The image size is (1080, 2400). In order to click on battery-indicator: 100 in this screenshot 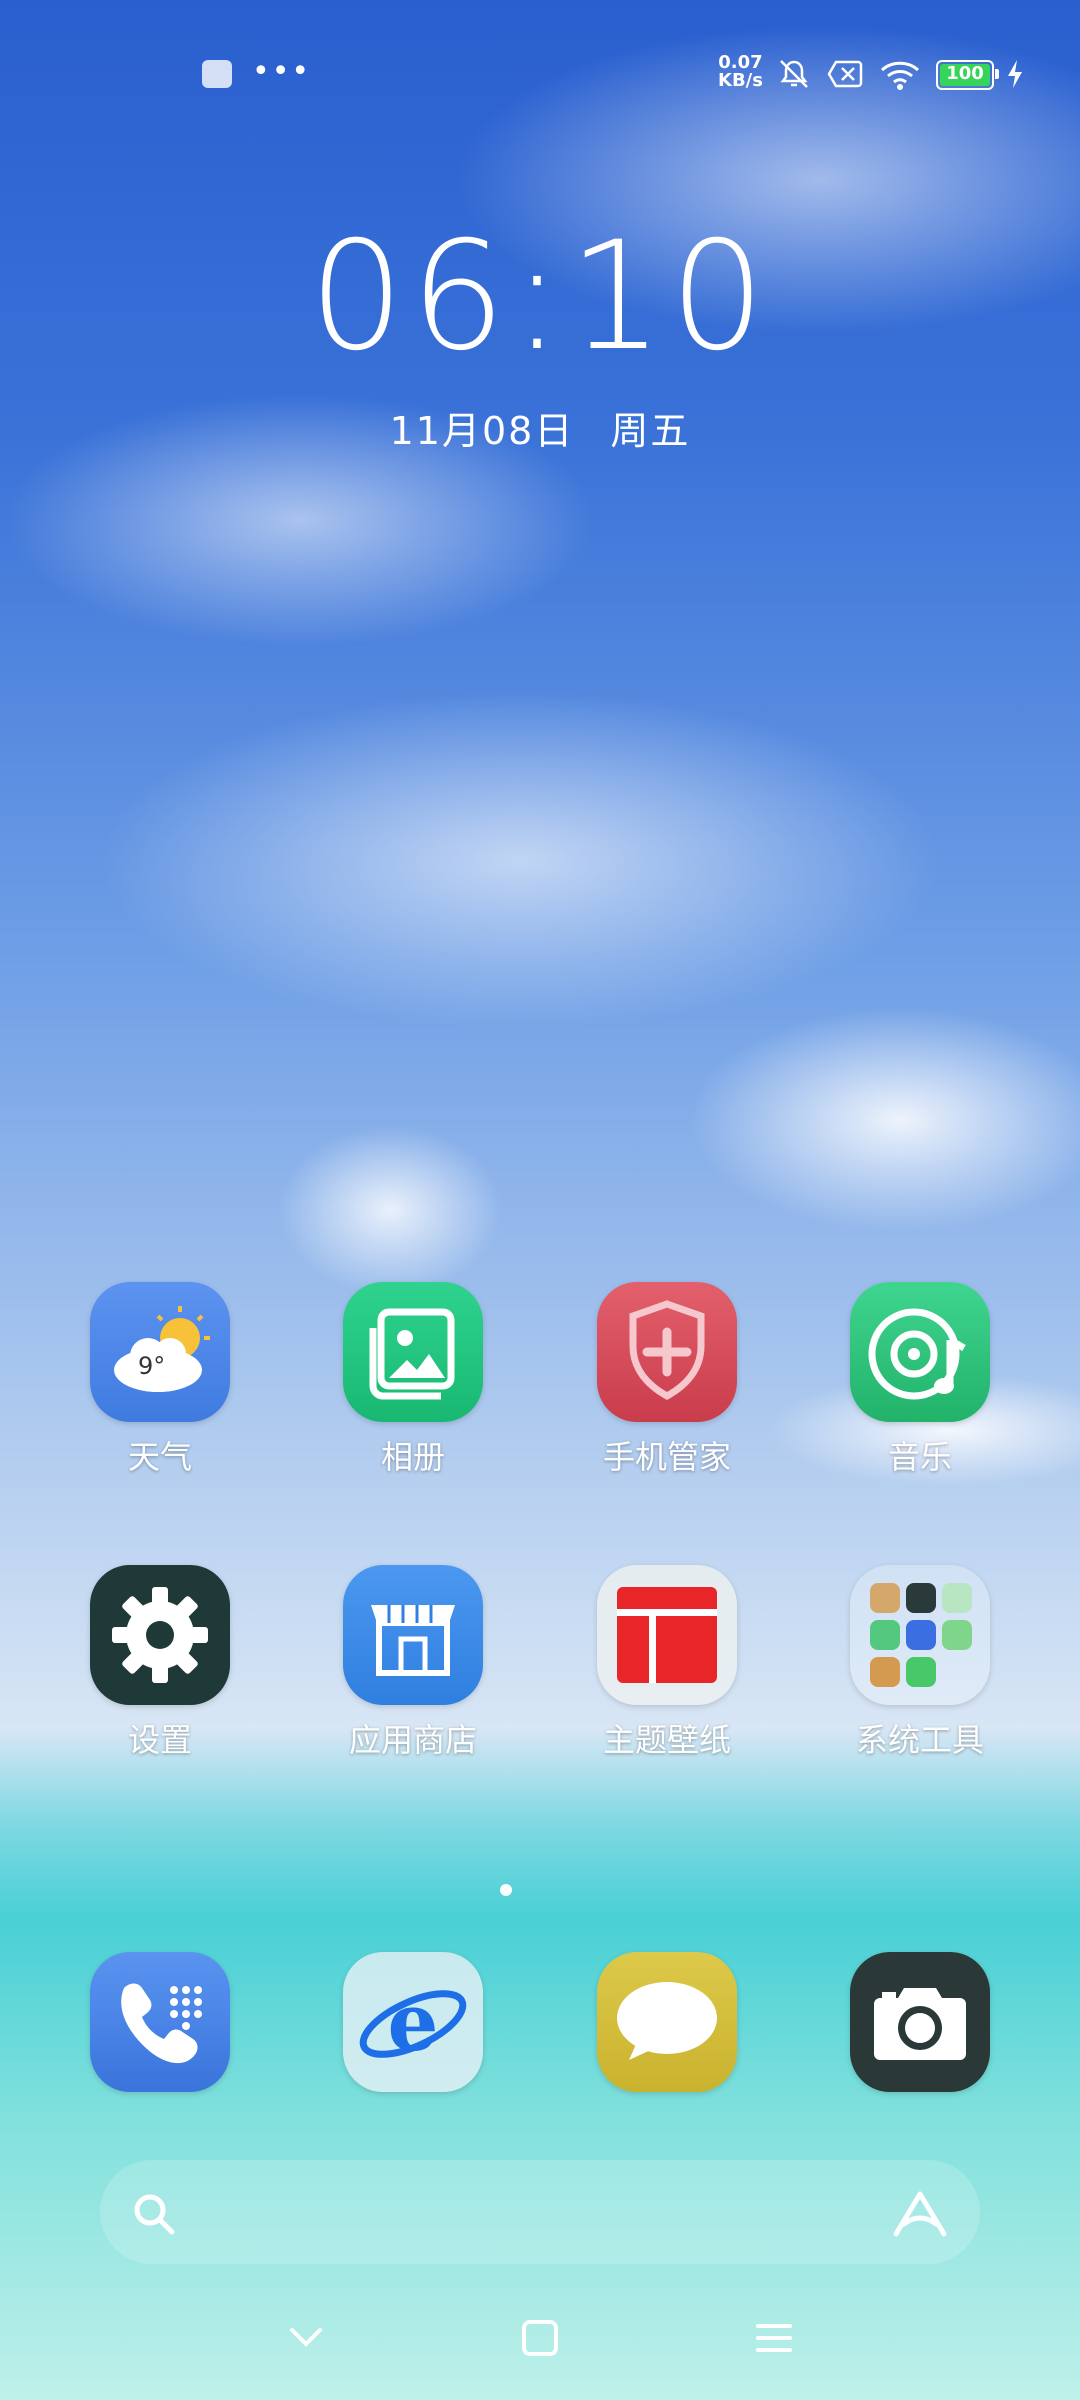, I will do `click(967, 75)`.